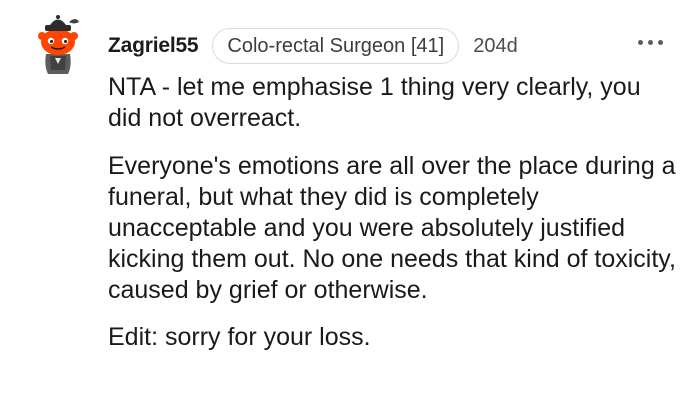  I want to click on avatar, so click(58, 45).